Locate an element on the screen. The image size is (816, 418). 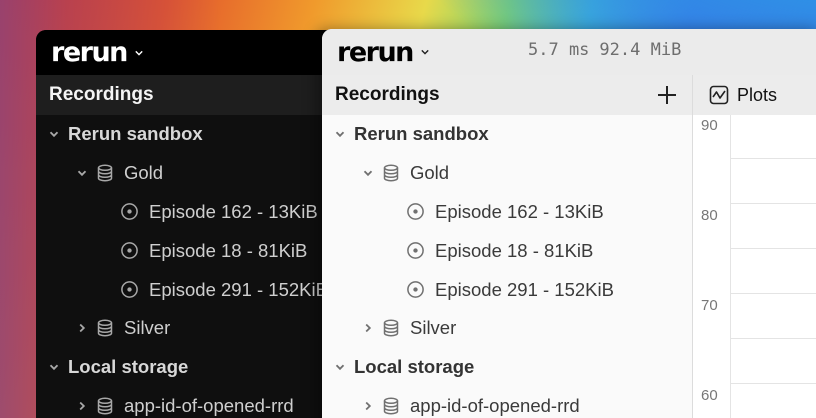
plus-icon is located at coordinates (667, 95).